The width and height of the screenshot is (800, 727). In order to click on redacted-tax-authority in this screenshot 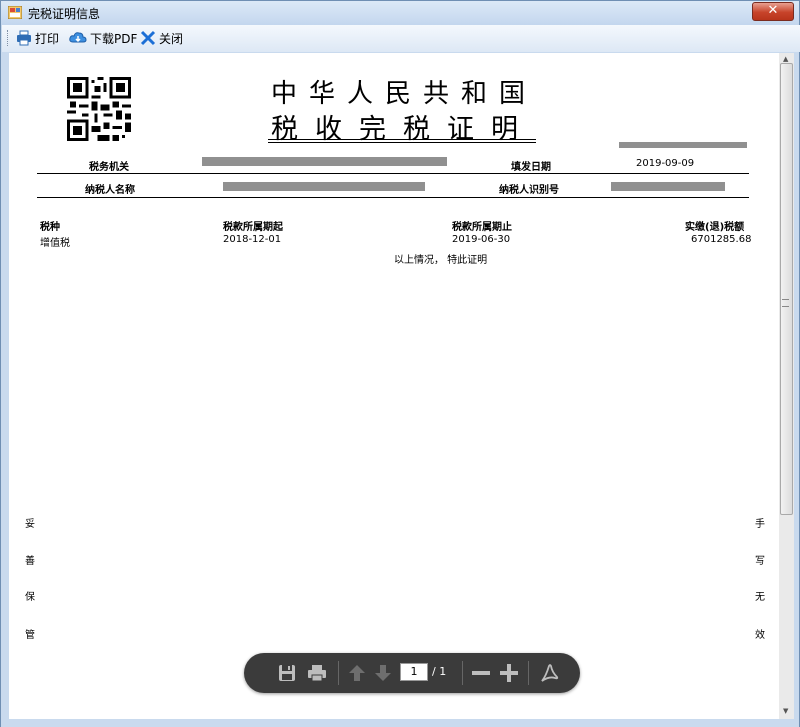, I will do `click(324, 161)`.